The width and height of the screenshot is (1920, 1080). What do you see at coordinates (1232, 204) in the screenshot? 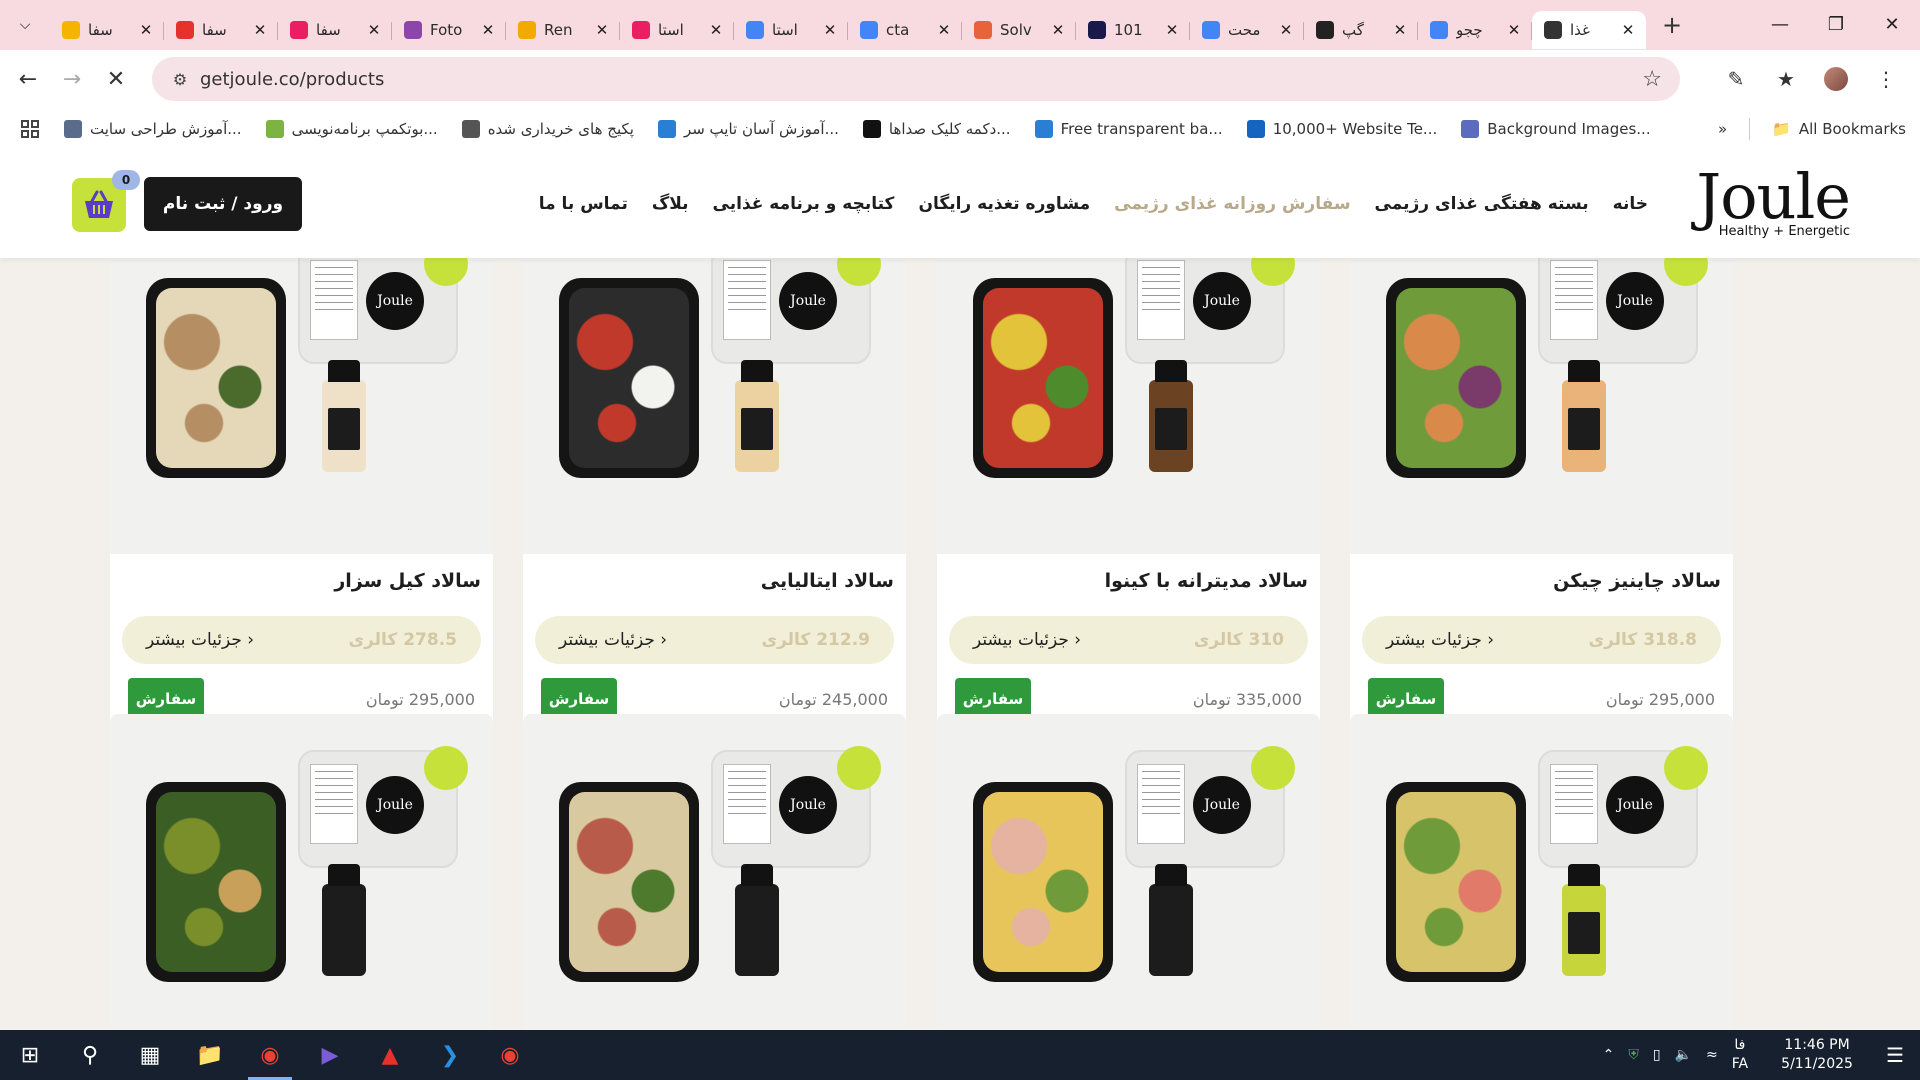
I see `nav-link: سفارش روزانه غذای رژیمی` at bounding box center [1232, 204].